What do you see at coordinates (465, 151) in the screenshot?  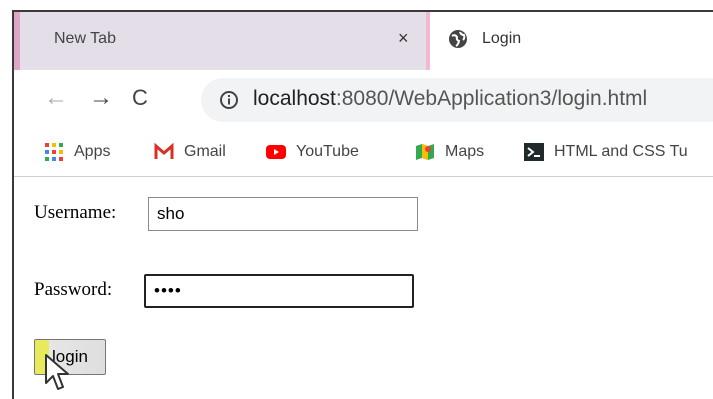 I see `bookmark-label: Maps` at bounding box center [465, 151].